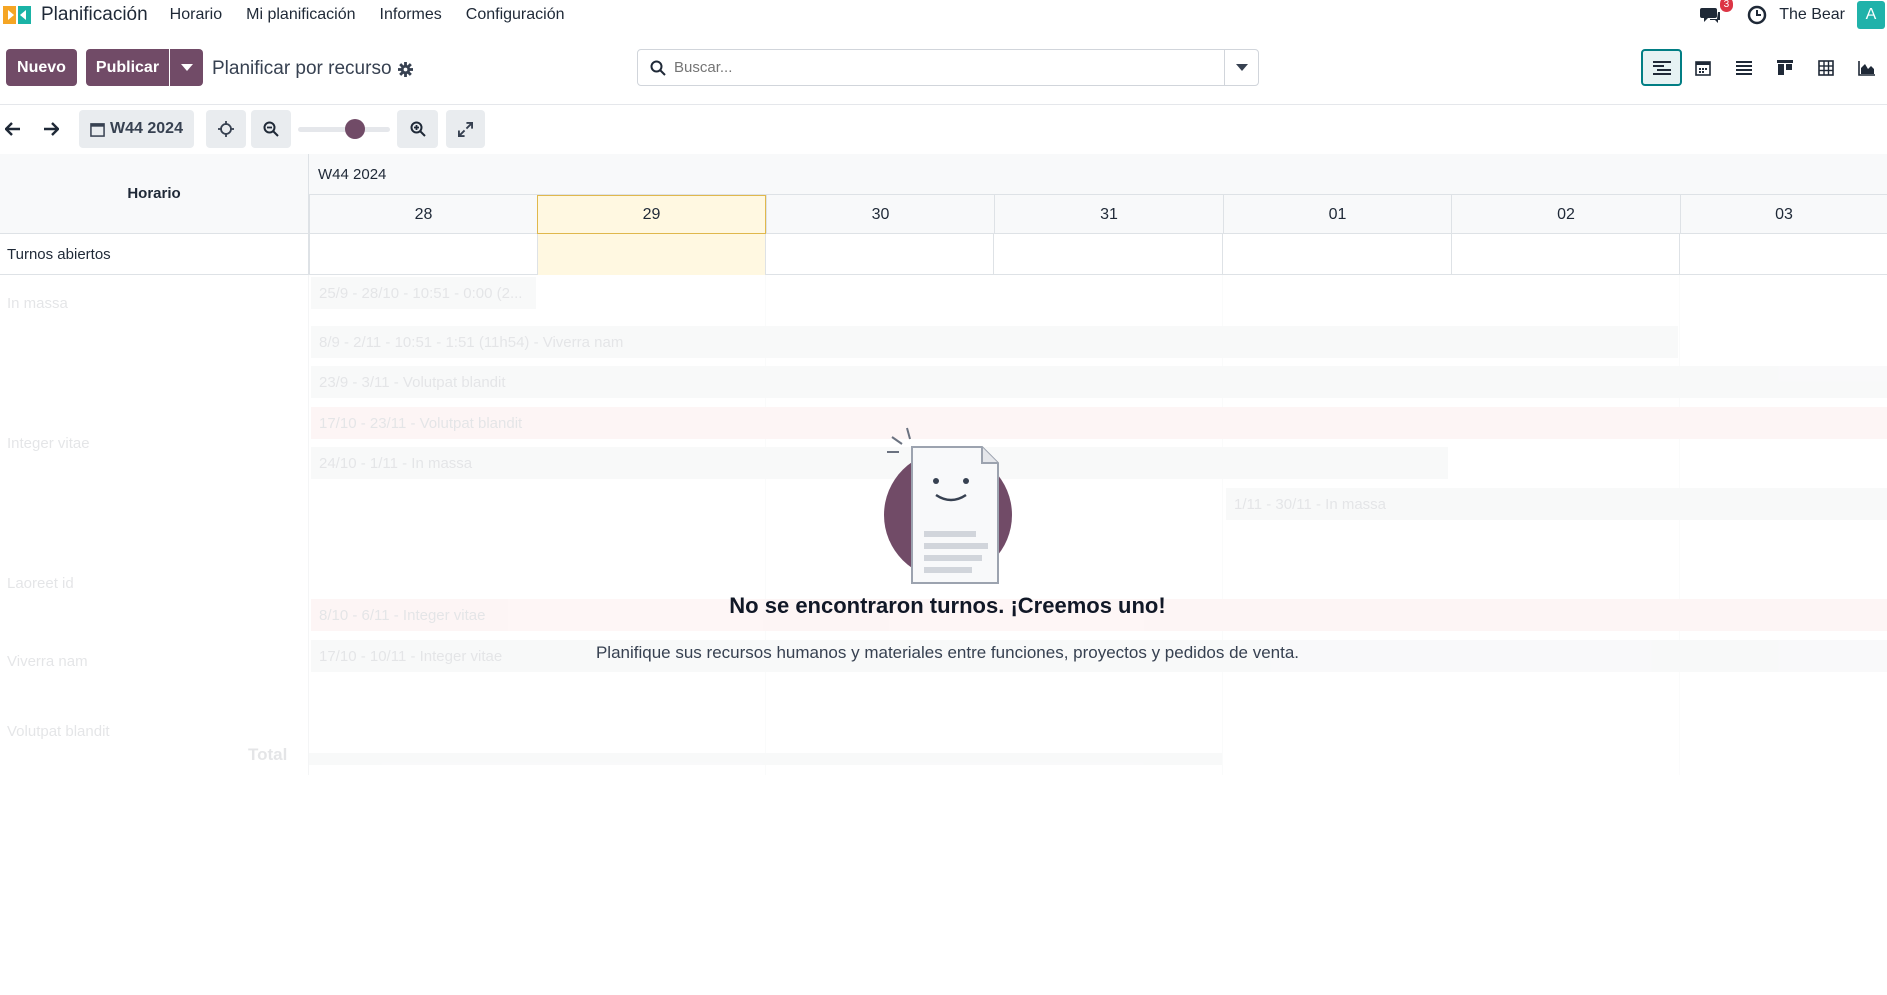 This screenshot has height=995, width=1887. Describe the element at coordinates (1098, 174) in the screenshot. I see `week-header: W44 2024` at that location.